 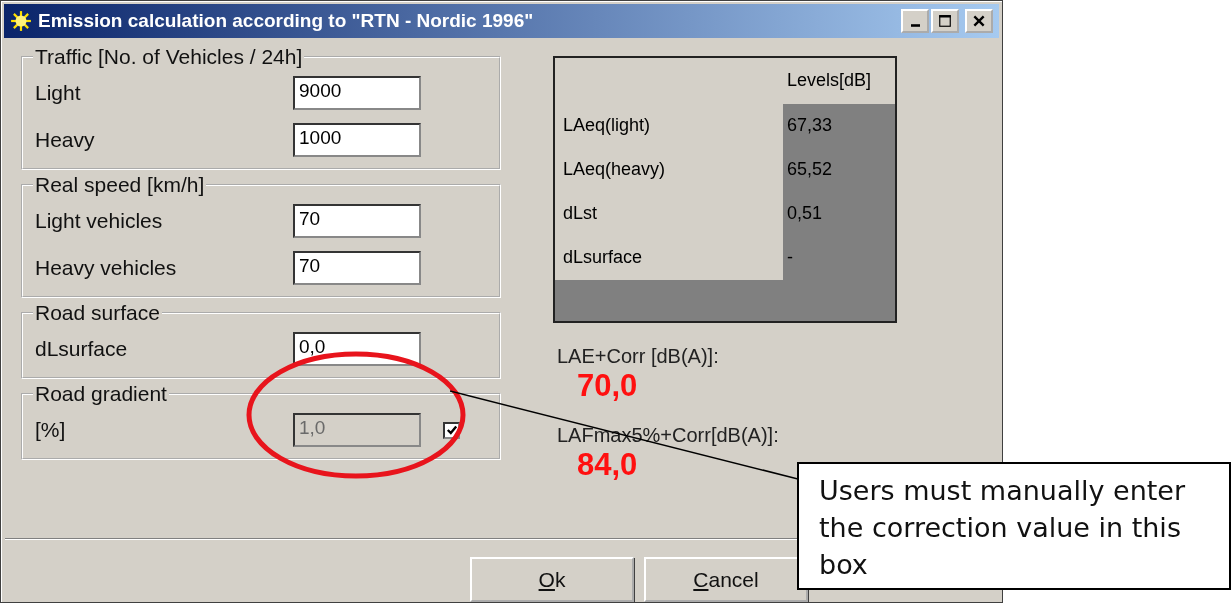 What do you see at coordinates (915, 20) in the screenshot?
I see `minimize-button` at bounding box center [915, 20].